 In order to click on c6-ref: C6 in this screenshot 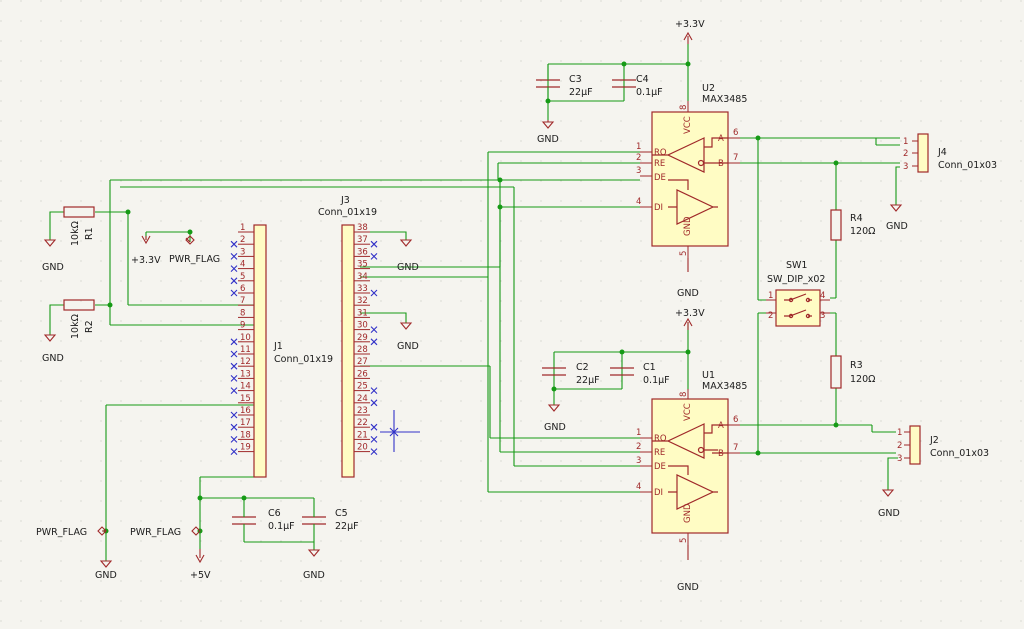, I will do `click(274, 513)`.